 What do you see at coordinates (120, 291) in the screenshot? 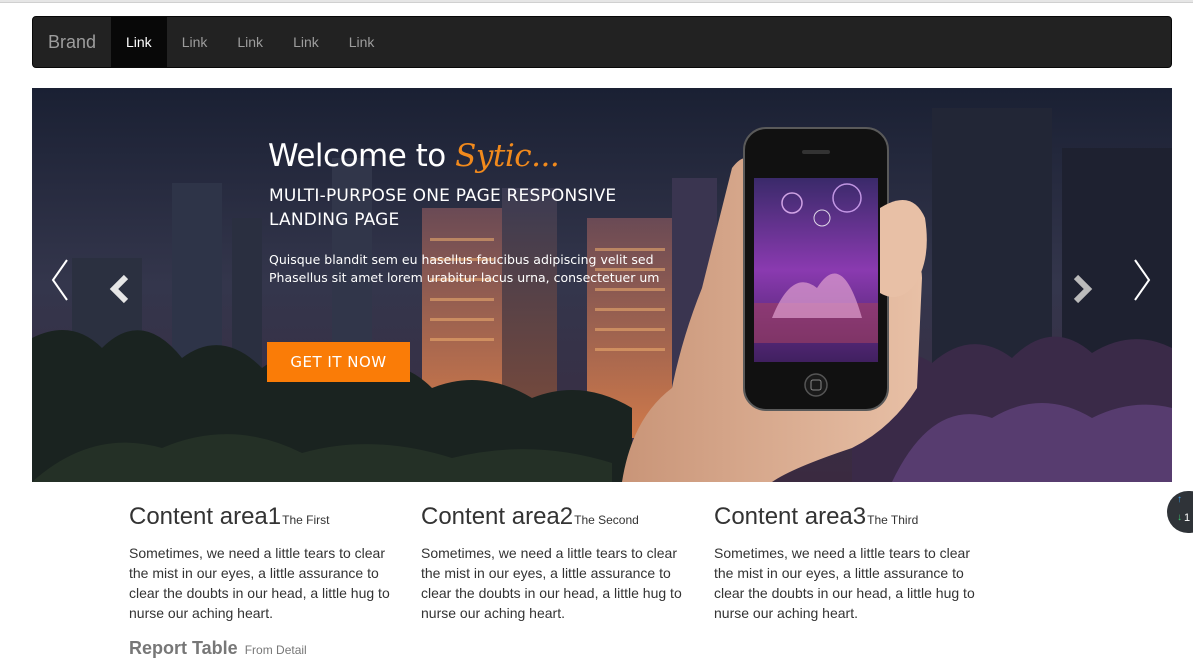
I see `carousel-prev-icon` at bounding box center [120, 291].